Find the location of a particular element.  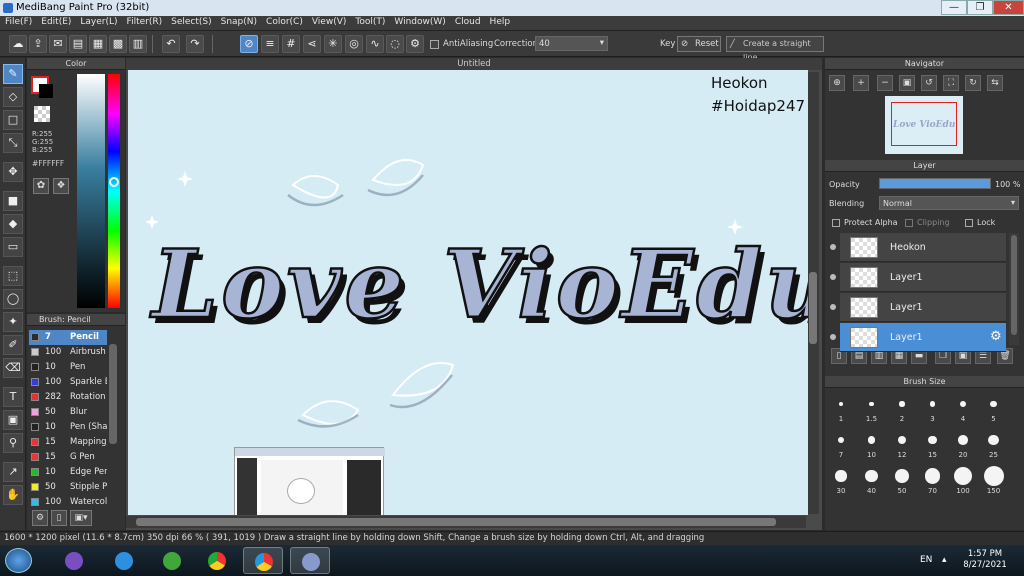

menu-select: Select(S) is located at coordinates (191, 21).